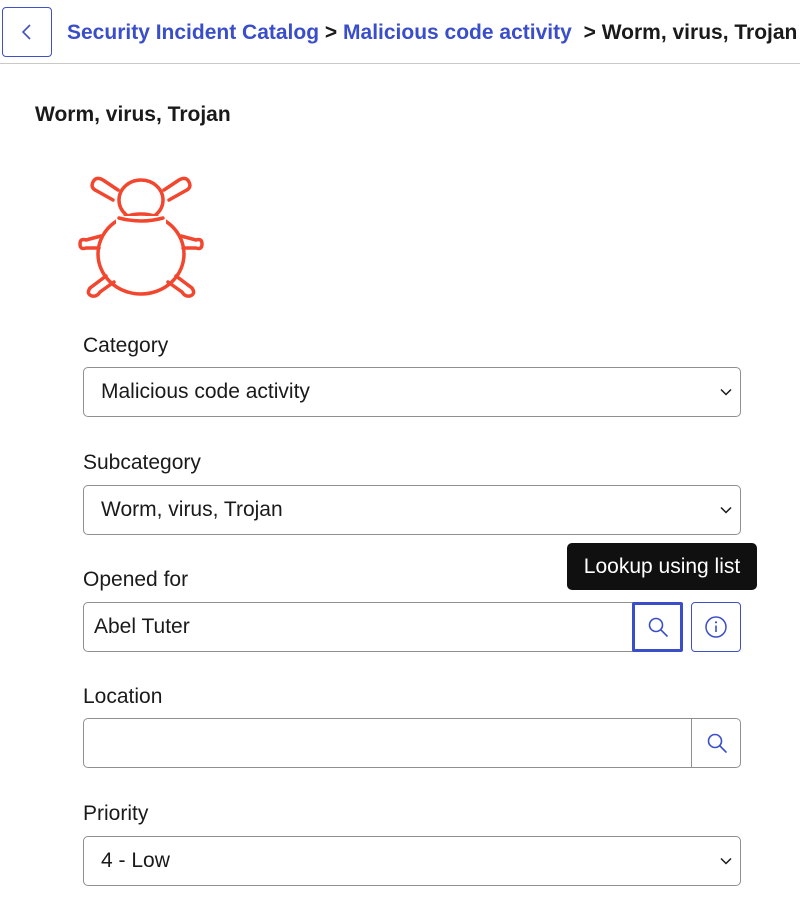  What do you see at coordinates (133, 114) in the screenshot?
I see `page-title: Worm, virus, Trojan` at bounding box center [133, 114].